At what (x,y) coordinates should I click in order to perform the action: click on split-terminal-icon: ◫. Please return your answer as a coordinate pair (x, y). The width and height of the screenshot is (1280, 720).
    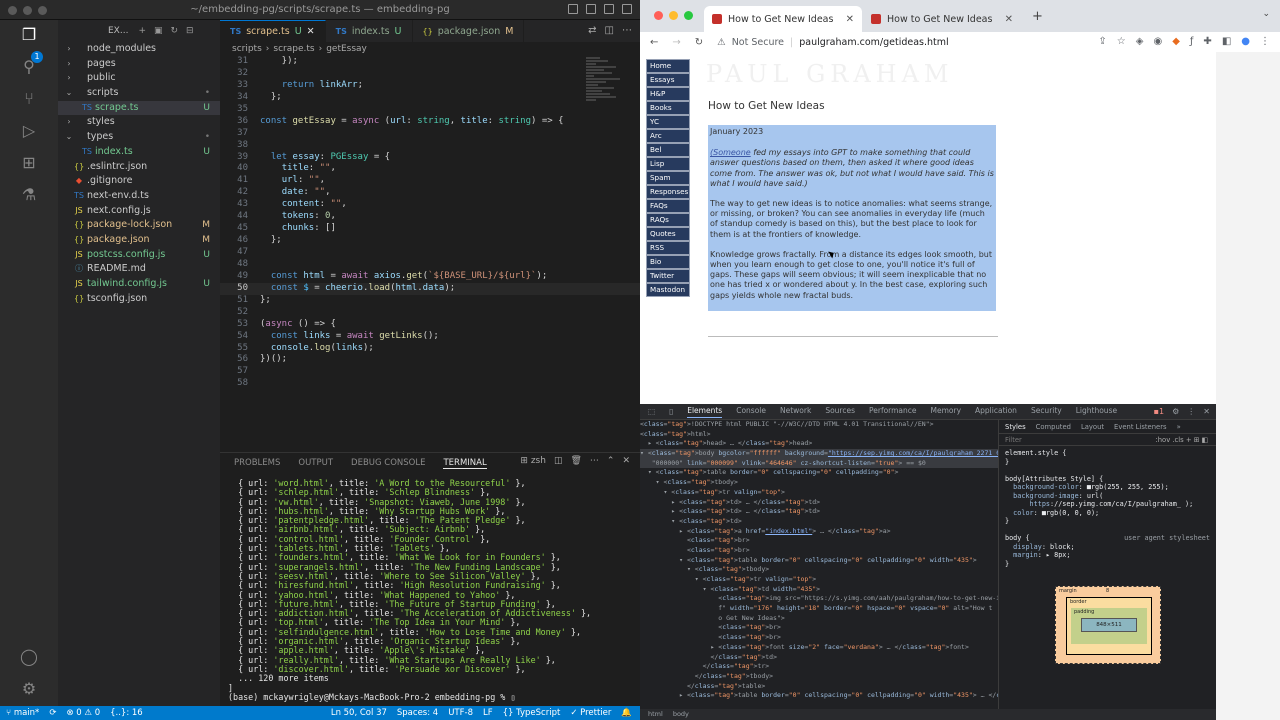
    Looking at the image, I should click on (558, 461).